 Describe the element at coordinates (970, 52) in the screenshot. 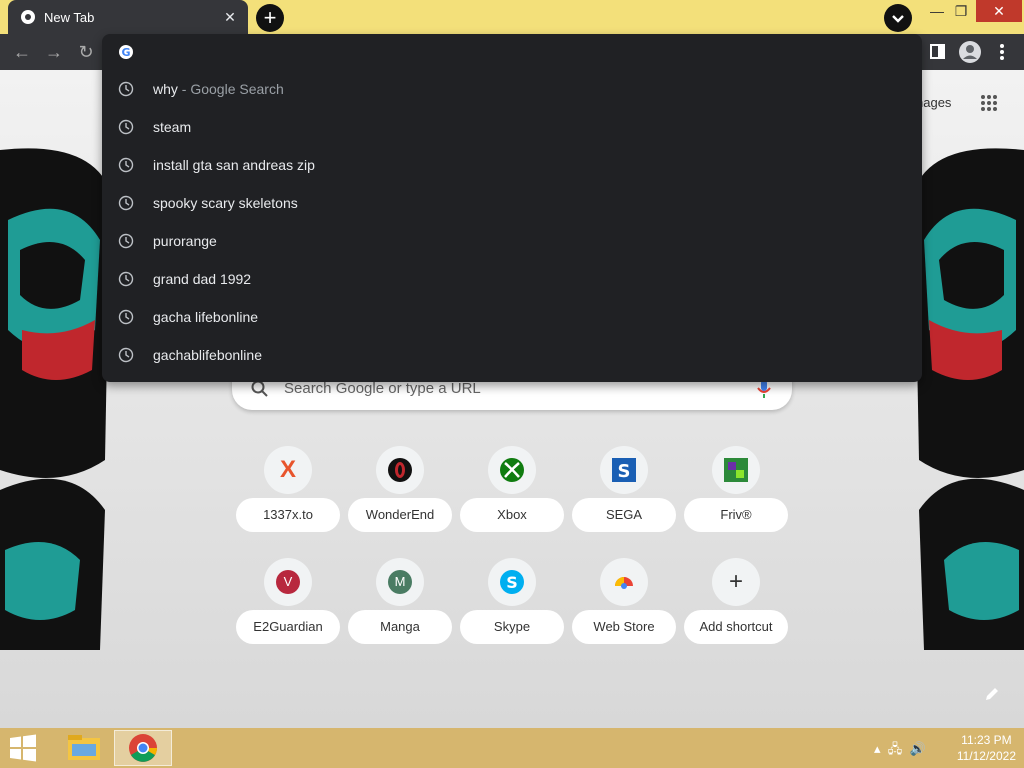

I see `profile-icon` at that location.